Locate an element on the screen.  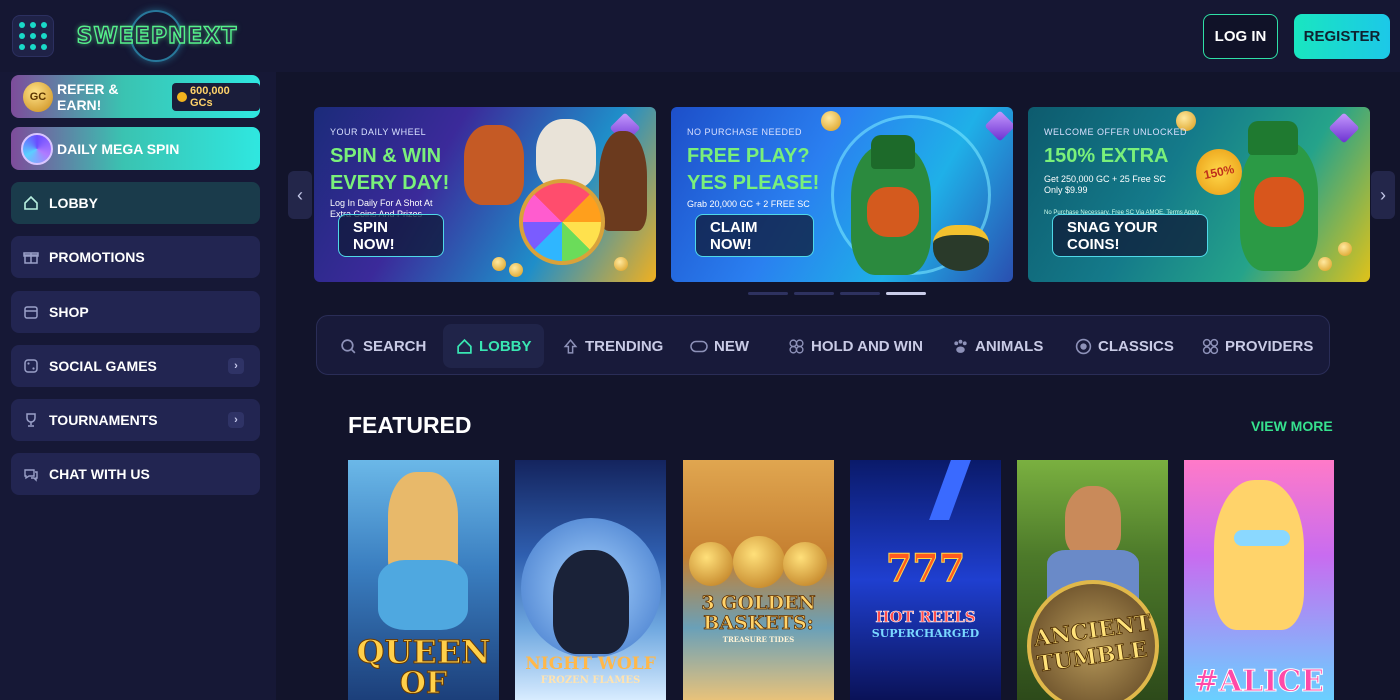
trophy-icon is located at coordinates (31, 420).